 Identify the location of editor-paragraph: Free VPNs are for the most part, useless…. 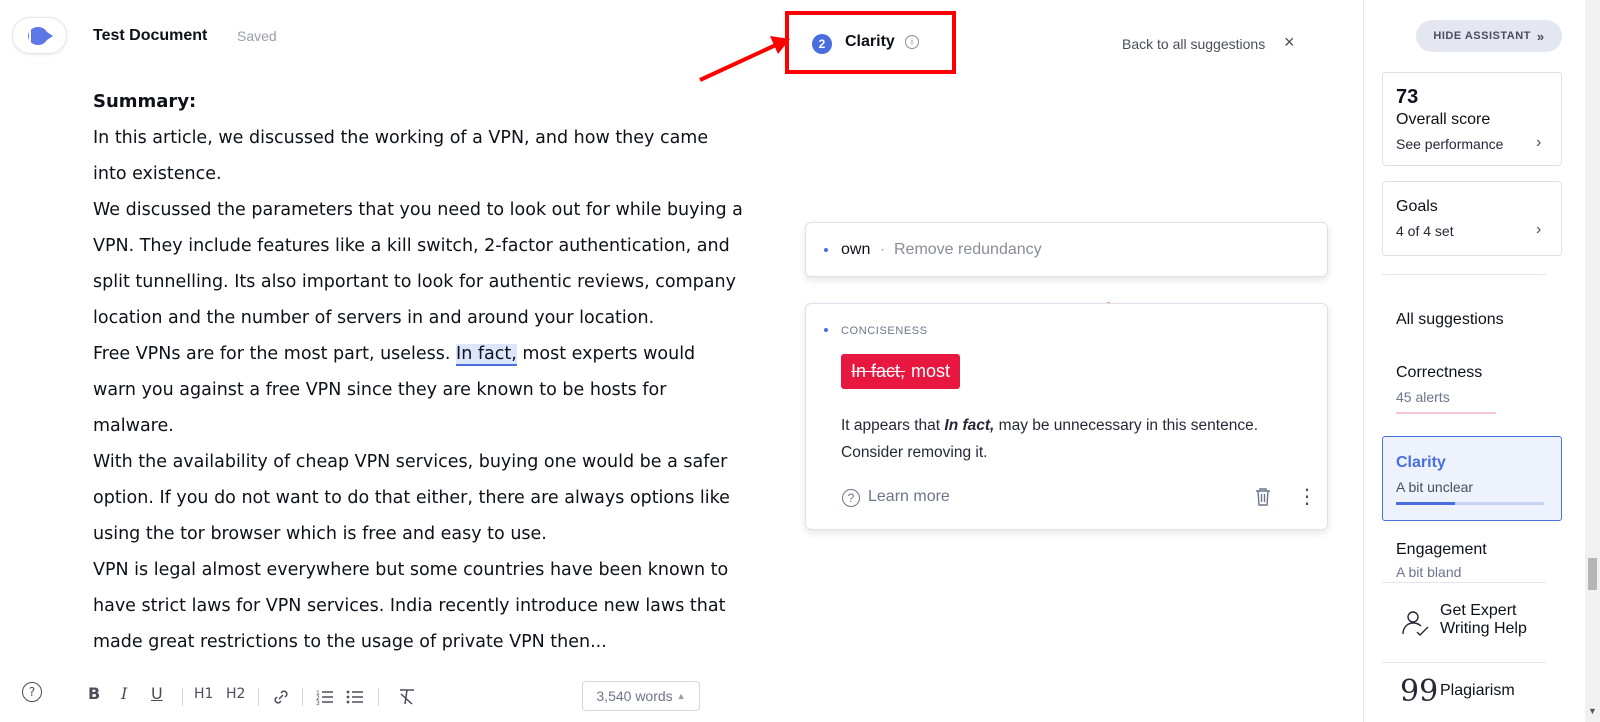
(418, 390).